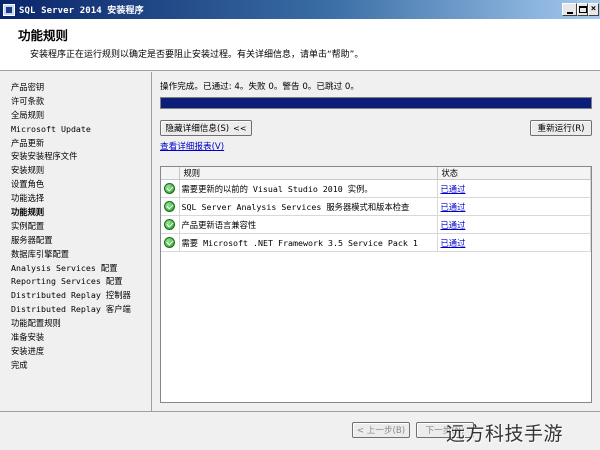 This screenshot has height=450, width=600. I want to click on maximize-icon, so click(582, 9).